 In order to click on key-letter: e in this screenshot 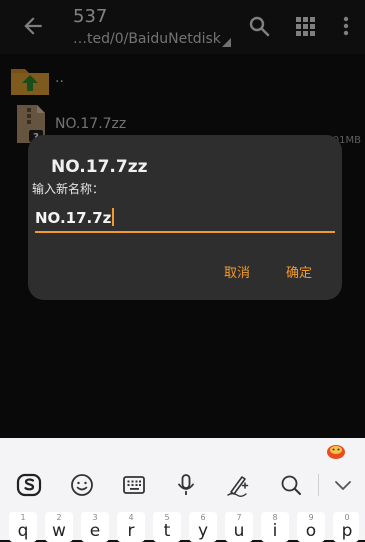, I will do `click(95, 531)`.